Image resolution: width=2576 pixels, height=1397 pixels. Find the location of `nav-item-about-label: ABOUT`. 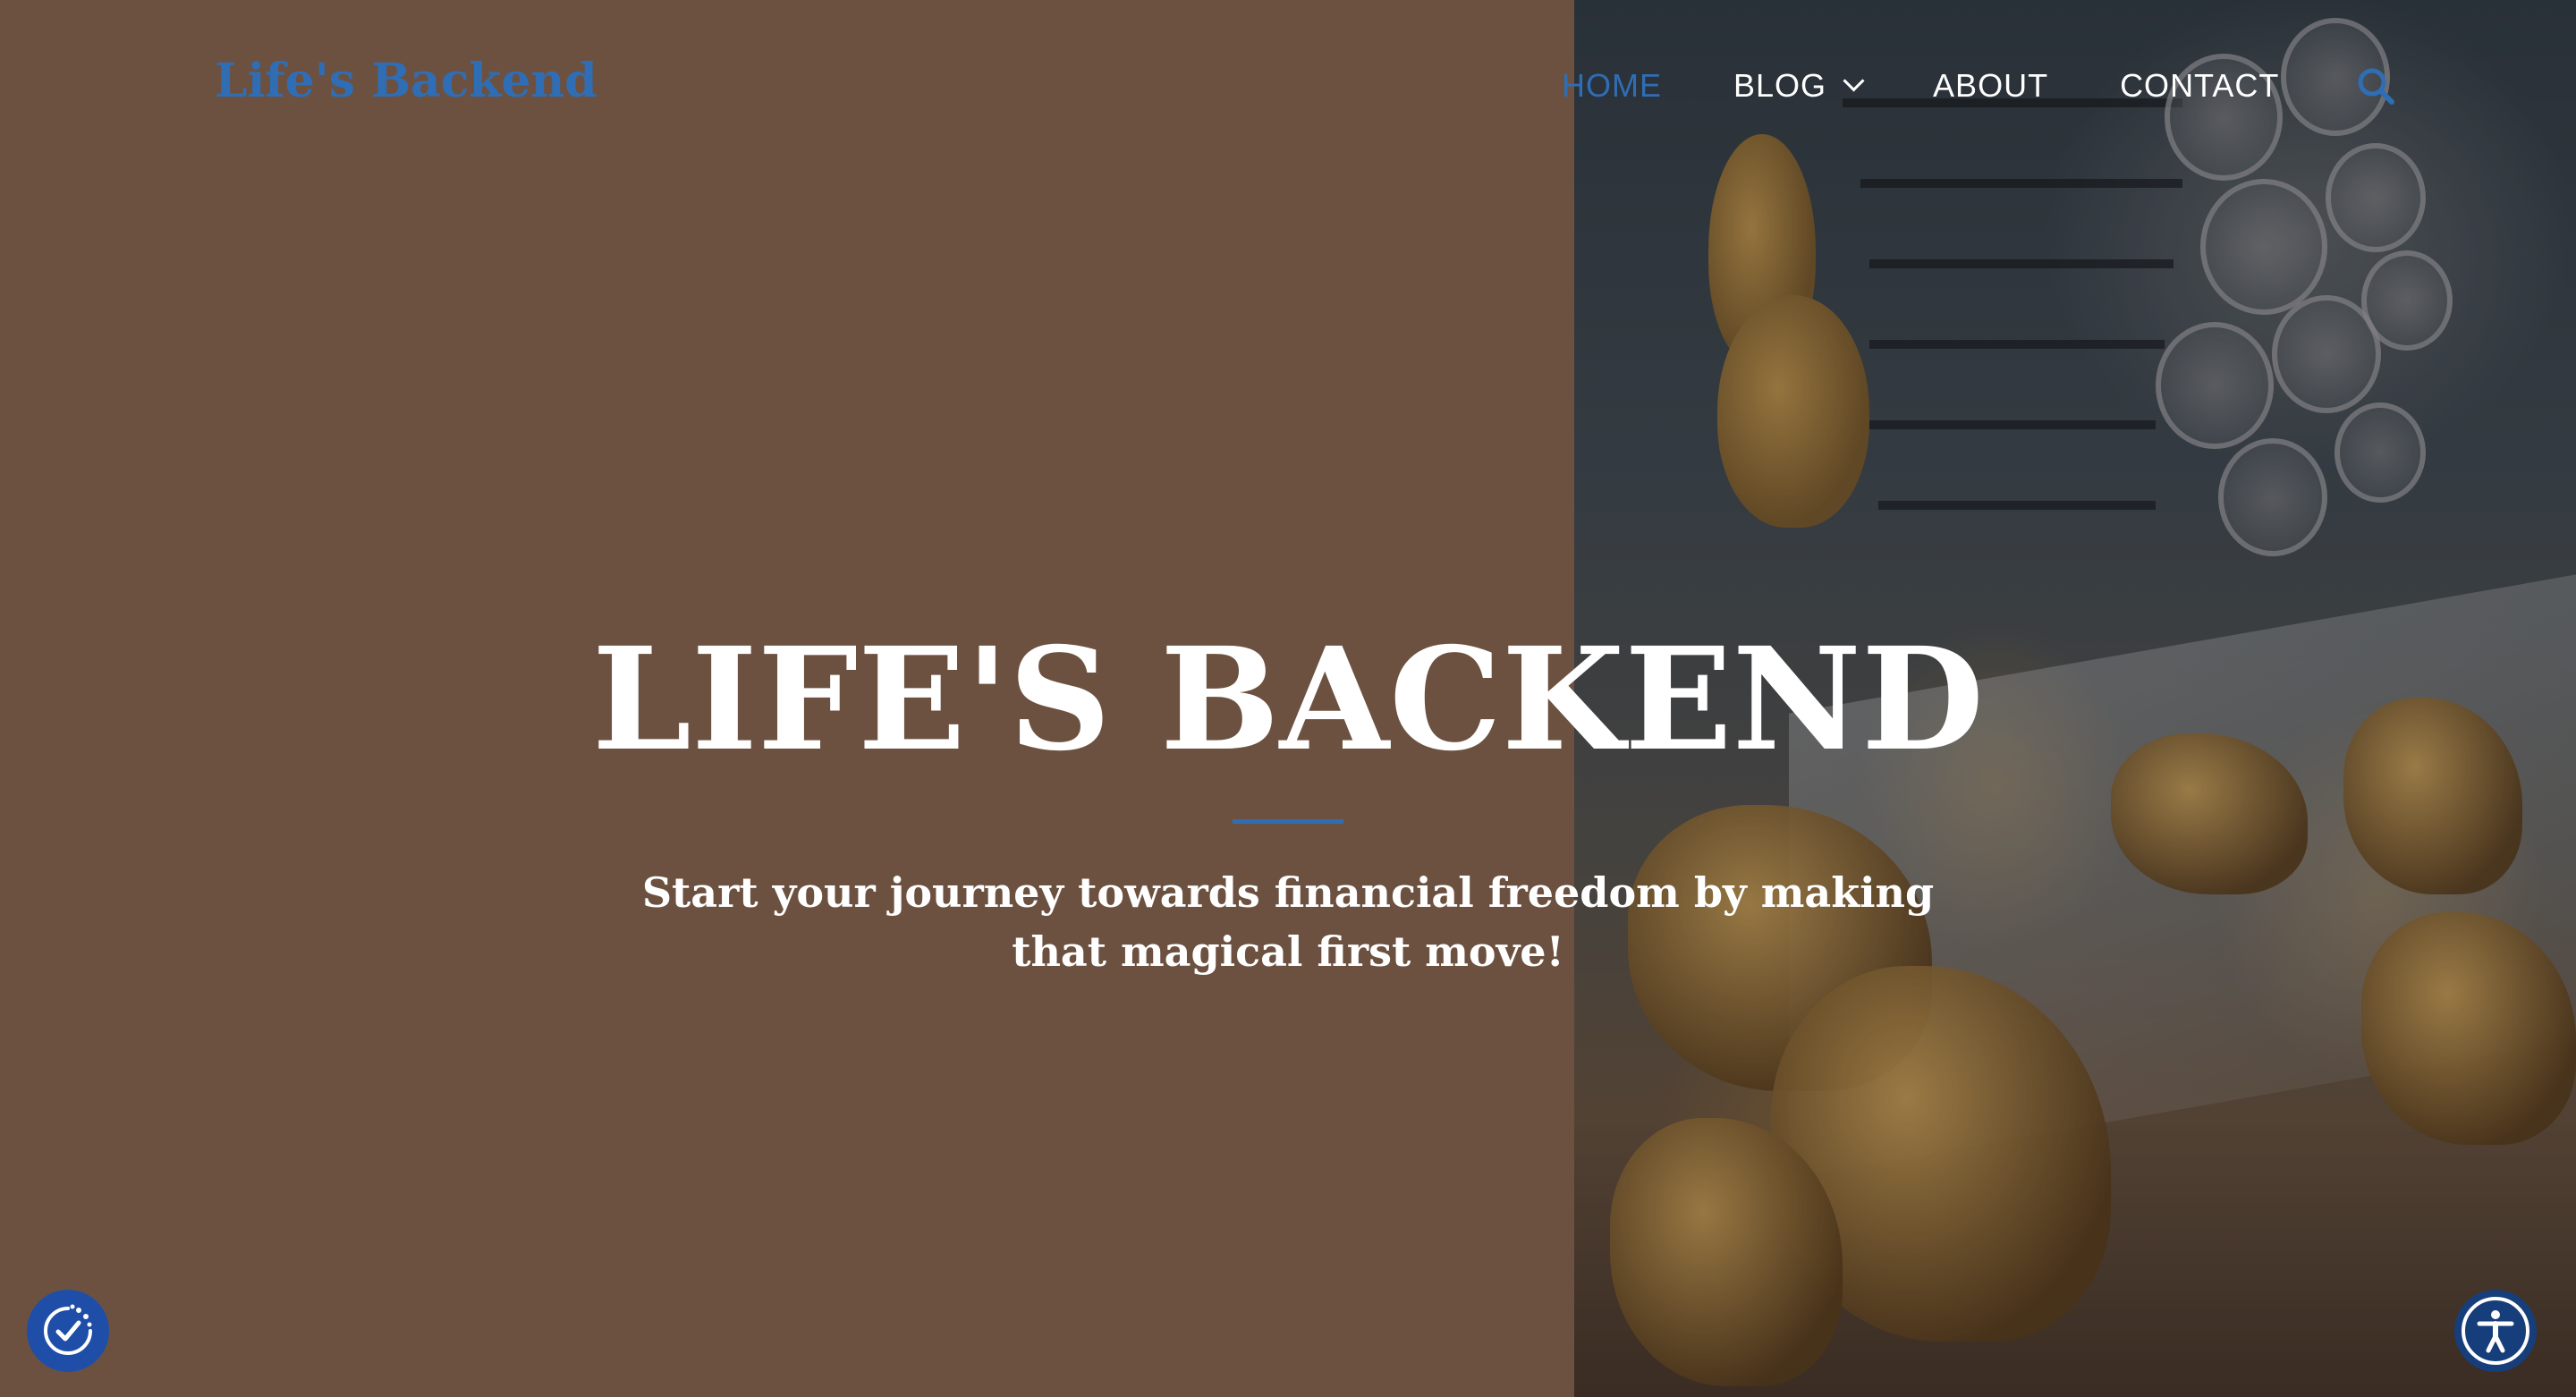

nav-item-about-label: ABOUT is located at coordinates (1991, 86).